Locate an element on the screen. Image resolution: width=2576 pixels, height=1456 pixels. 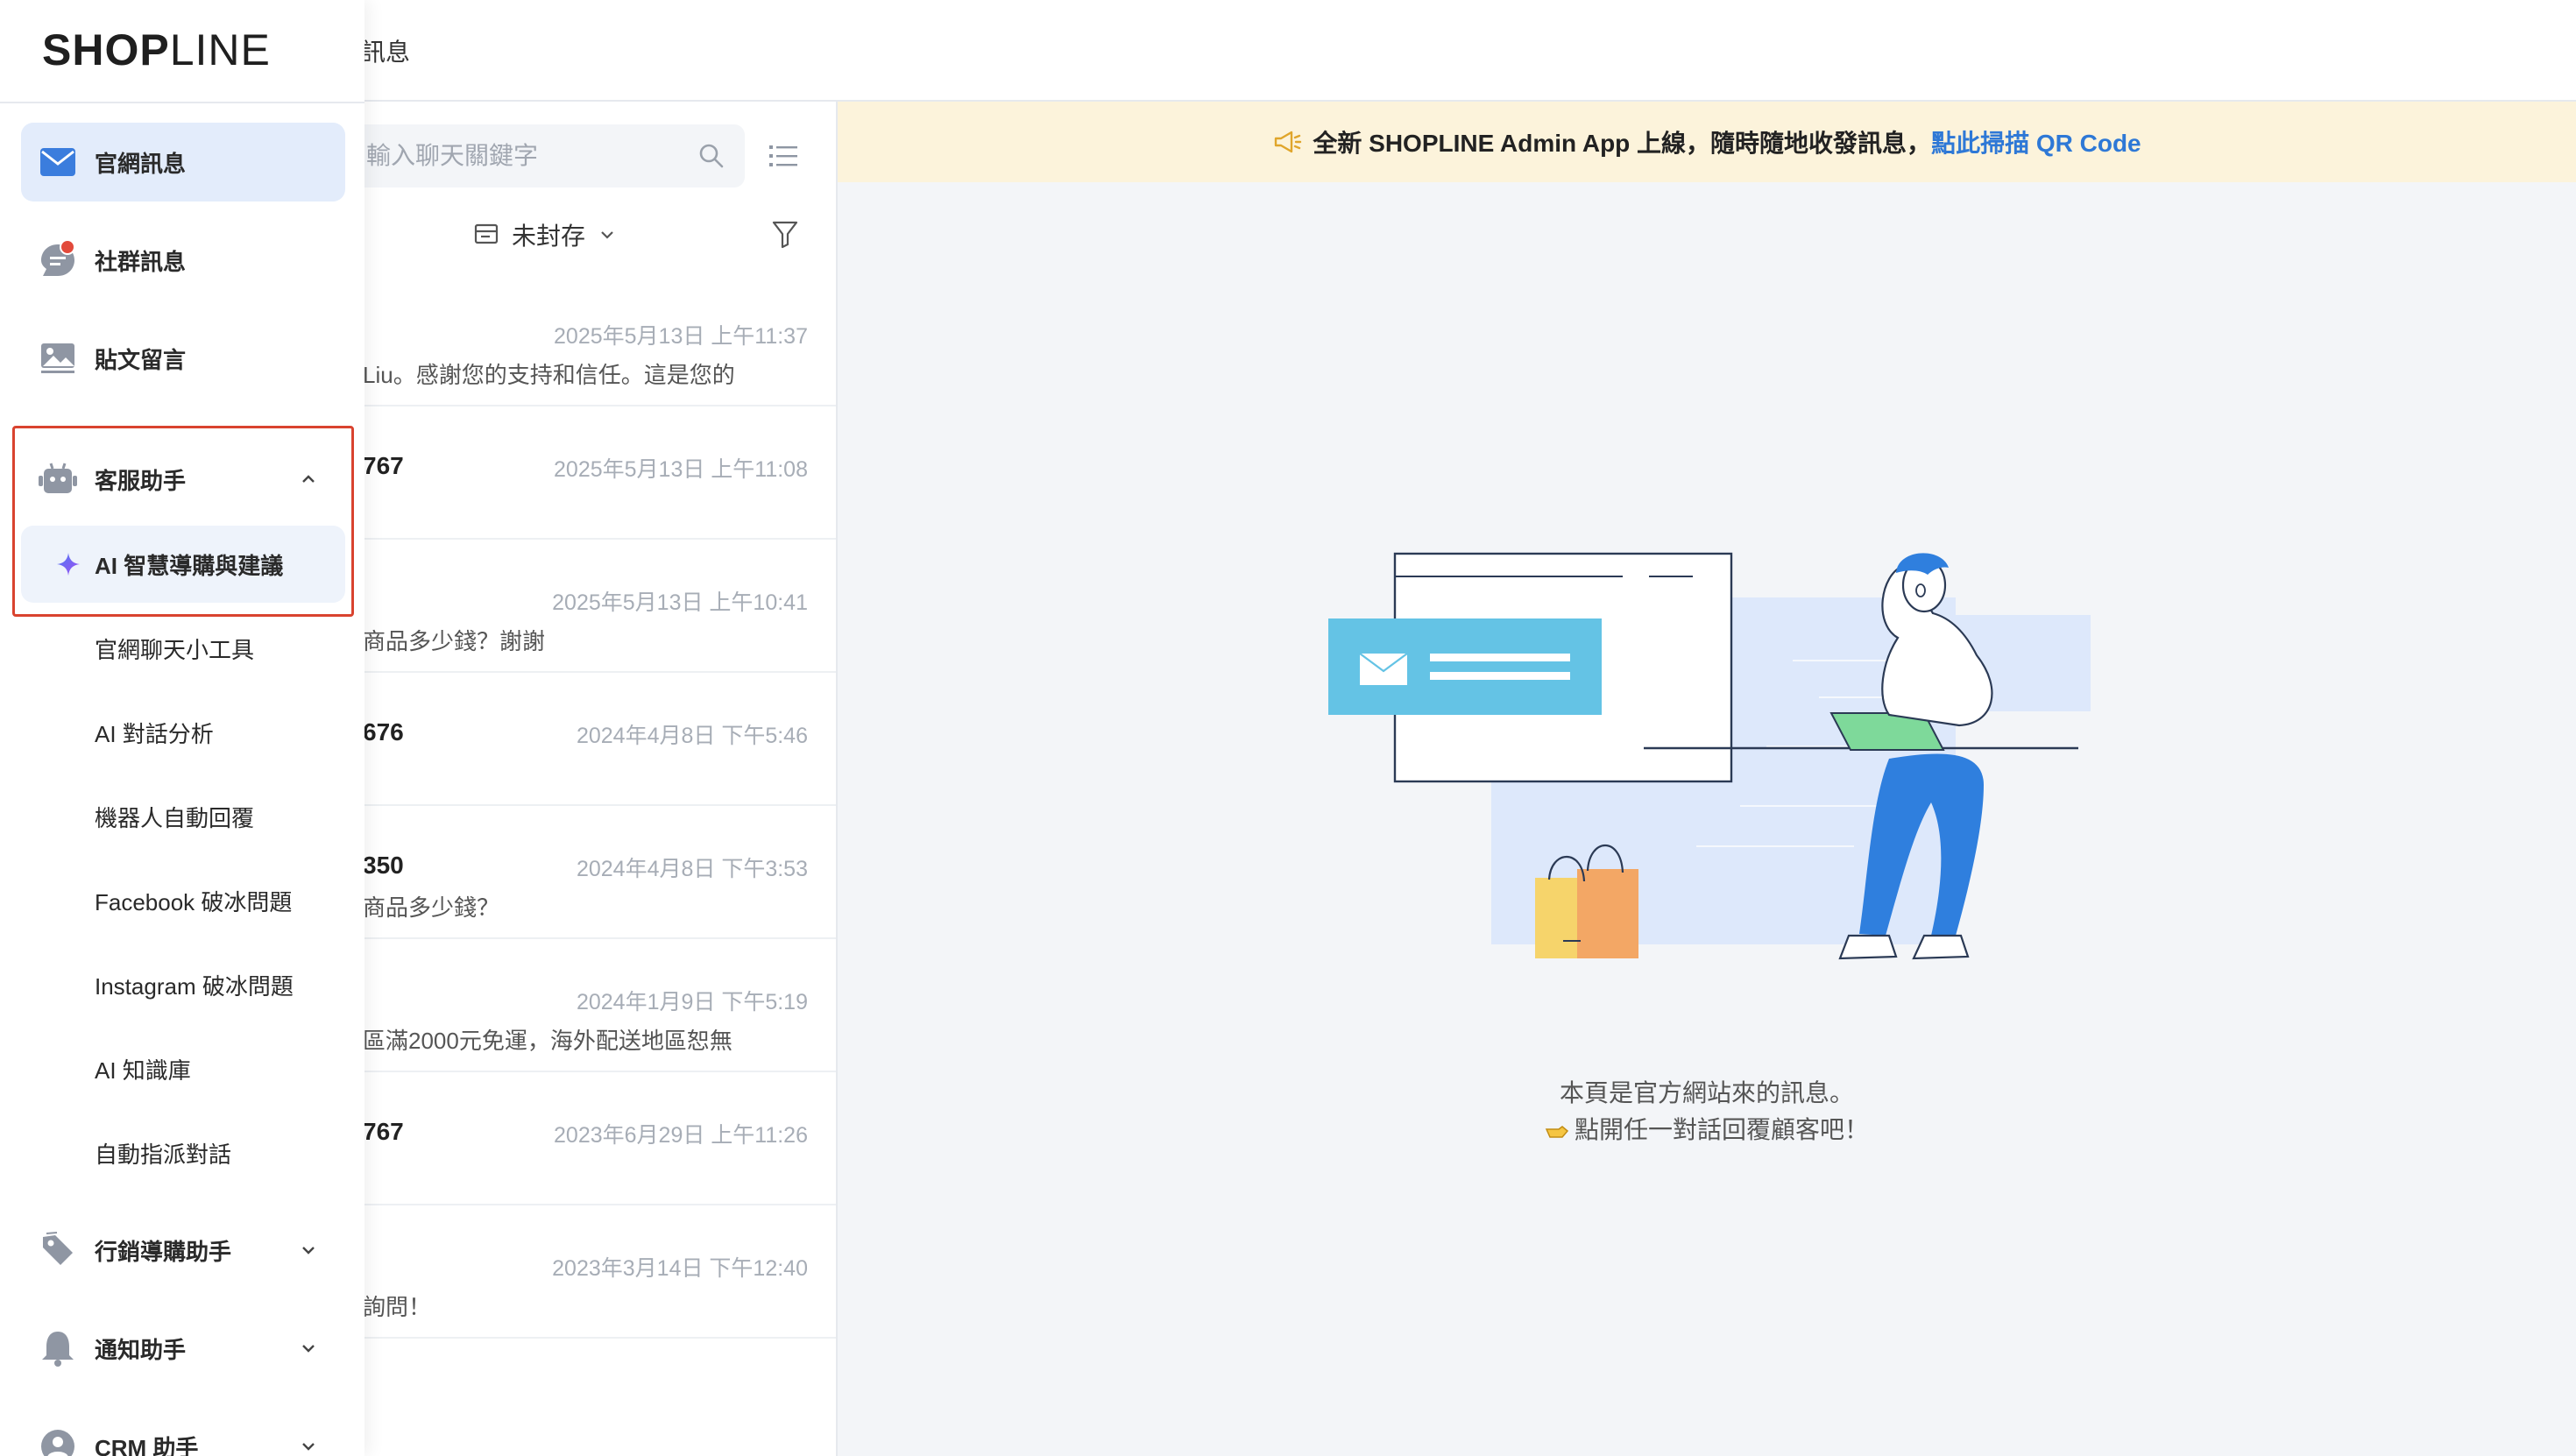
archive-filter-dropdown: 未封存 is located at coordinates (545, 235).